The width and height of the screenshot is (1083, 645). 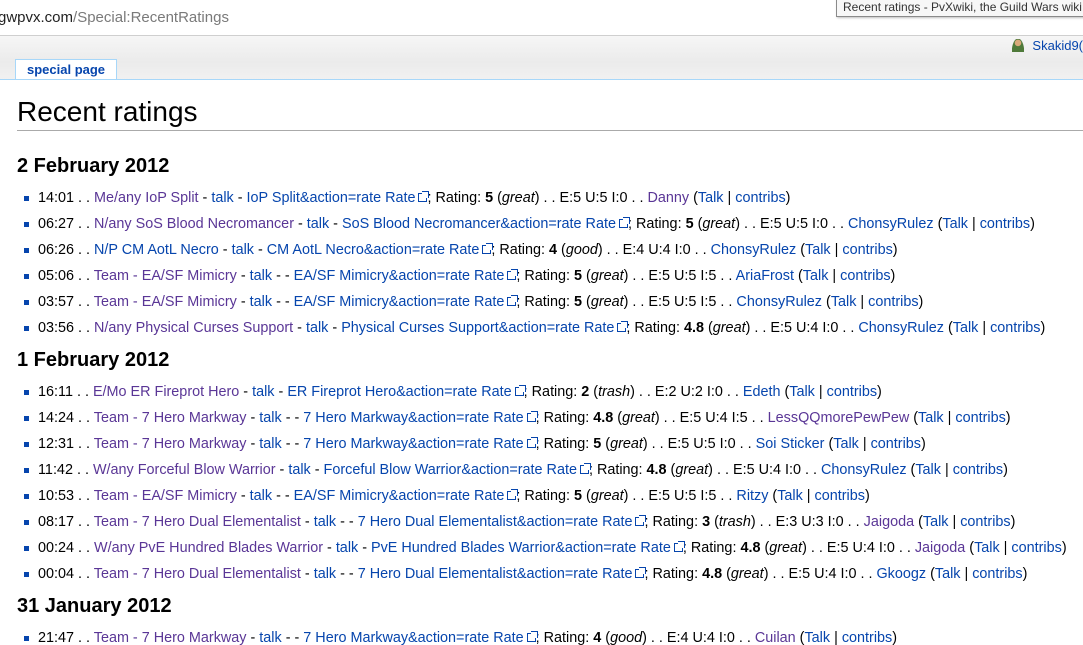 I want to click on user-link: LessQQmorePewPew, so click(x=839, y=418).